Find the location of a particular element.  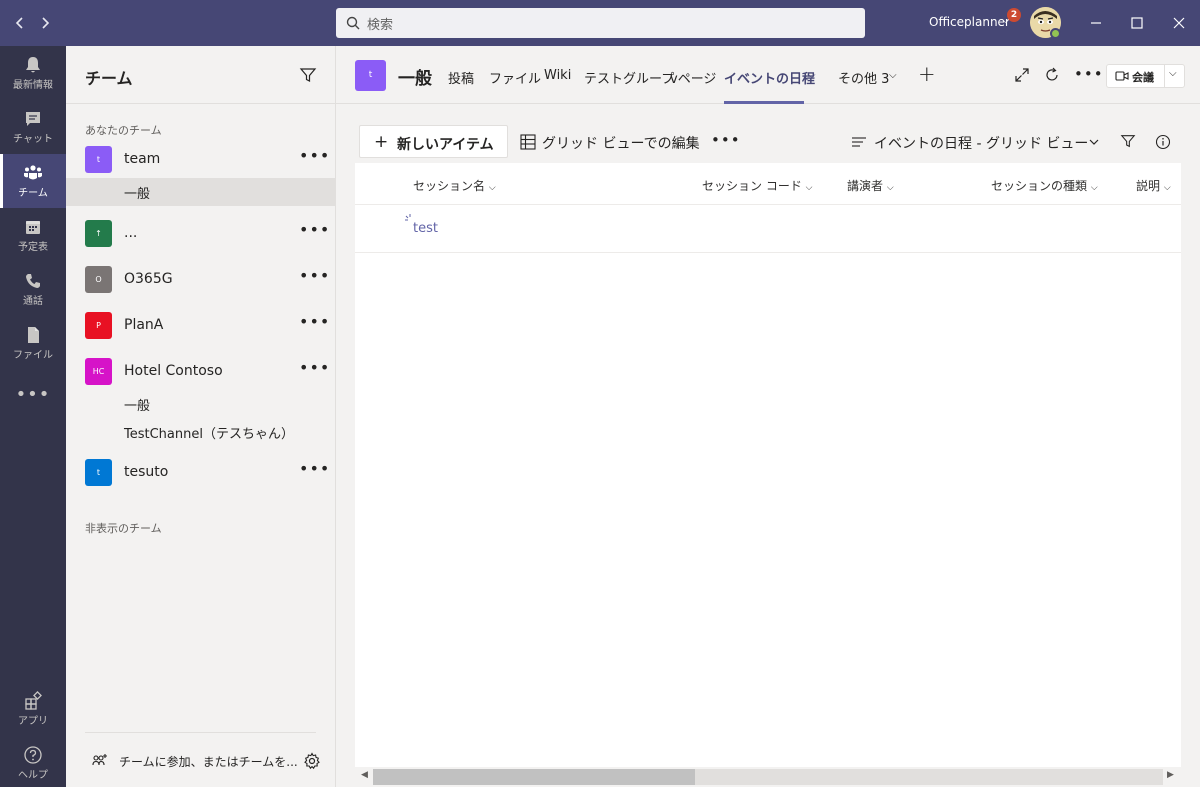

phone-icon is located at coordinates (33, 281).